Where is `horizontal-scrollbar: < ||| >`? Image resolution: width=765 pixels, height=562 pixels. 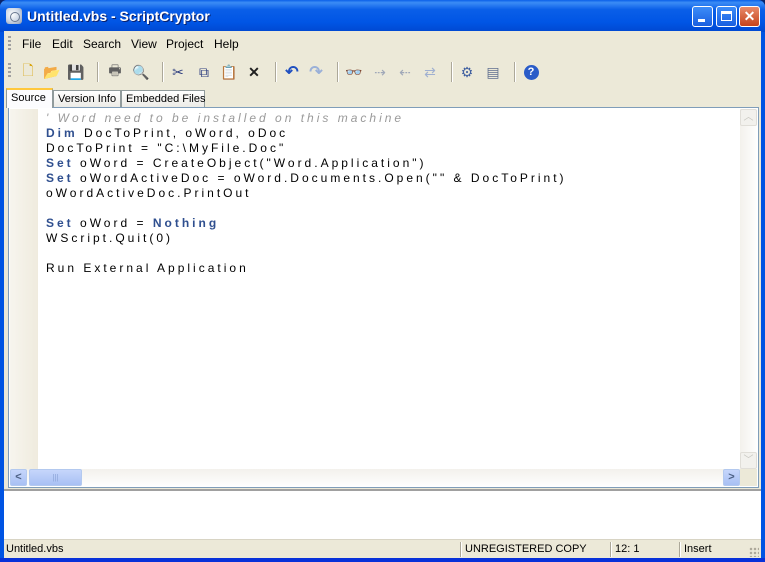
horizontal-scrollbar: < ||| > is located at coordinates (375, 477).